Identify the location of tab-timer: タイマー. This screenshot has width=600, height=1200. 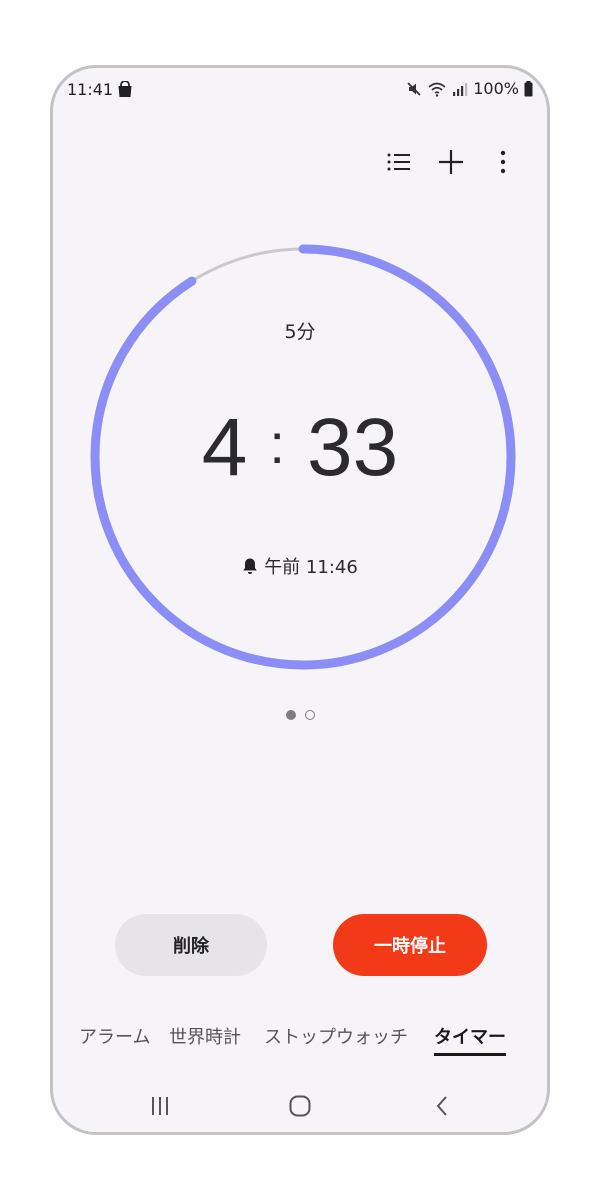
(470, 1039).